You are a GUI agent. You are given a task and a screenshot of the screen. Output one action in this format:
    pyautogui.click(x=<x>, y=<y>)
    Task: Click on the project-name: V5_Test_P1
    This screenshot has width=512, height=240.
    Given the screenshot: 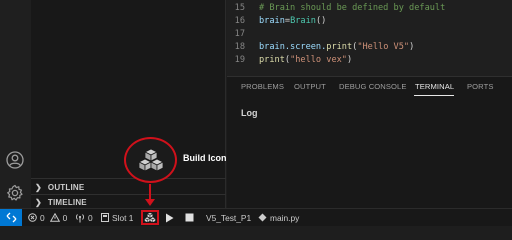 What is the action you would take?
    pyautogui.click(x=229, y=217)
    